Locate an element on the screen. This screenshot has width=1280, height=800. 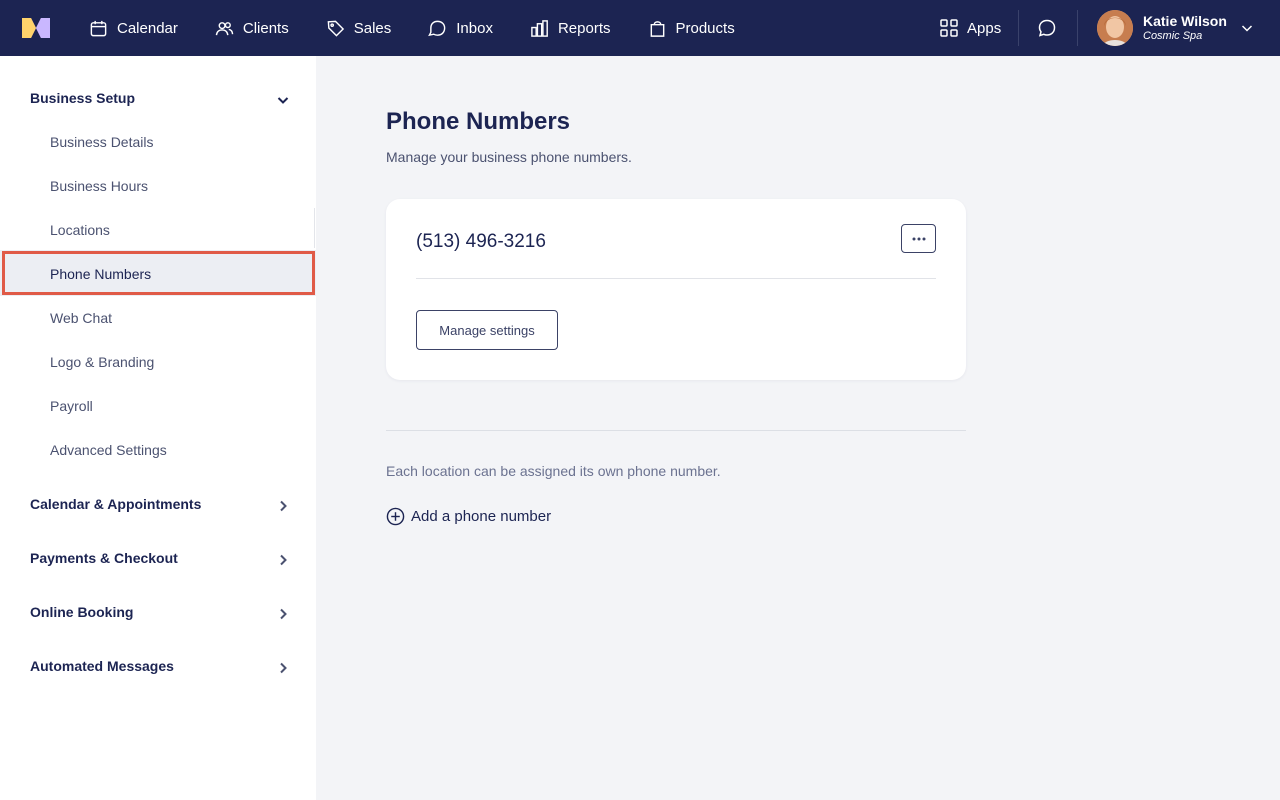
sidebar-divider is located at coordinates (314, 228).